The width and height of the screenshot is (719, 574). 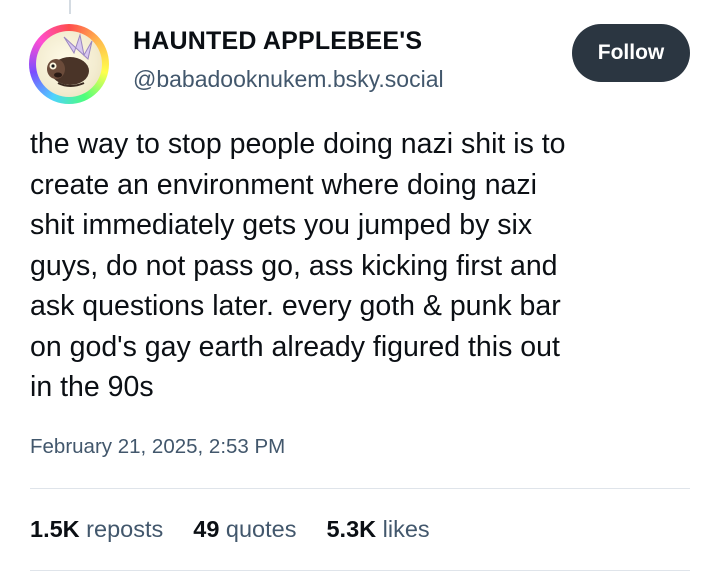 I want to click on engagement-stats: 1.5K reposts 49 quotes 5.3K likes, so click(x=230, y=529).